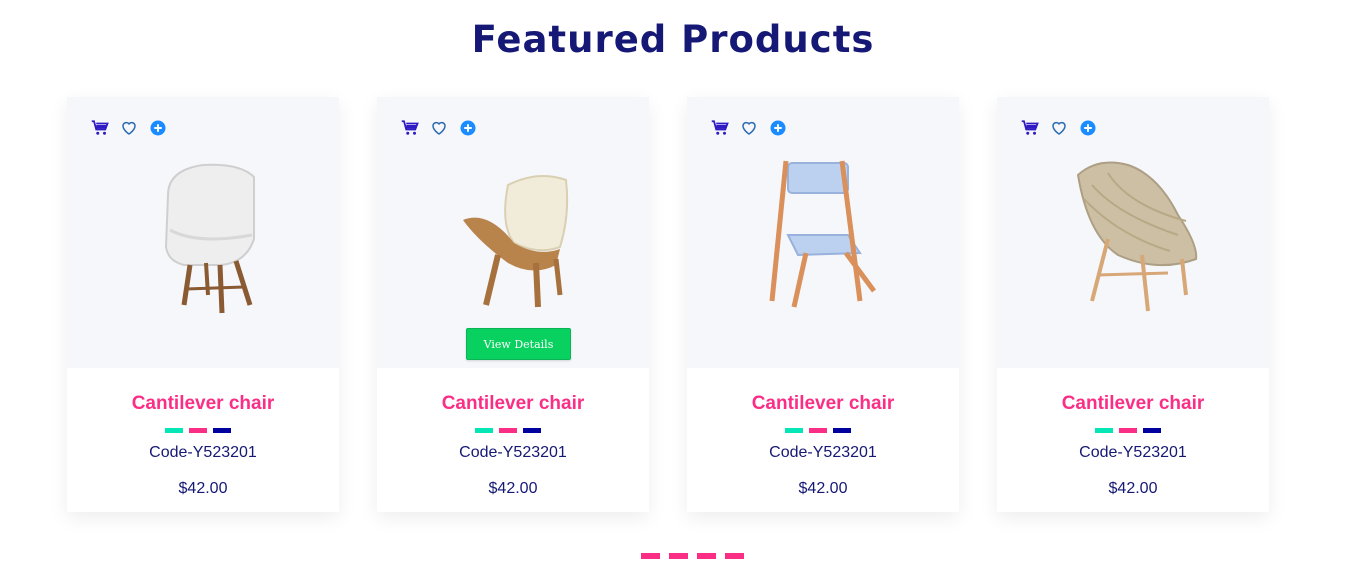 The height and width of the screenshot is (583, 1346). I want to click on product-card-4: Cantilever chair Code-Y523201 $42.00, so click(1133, 304).